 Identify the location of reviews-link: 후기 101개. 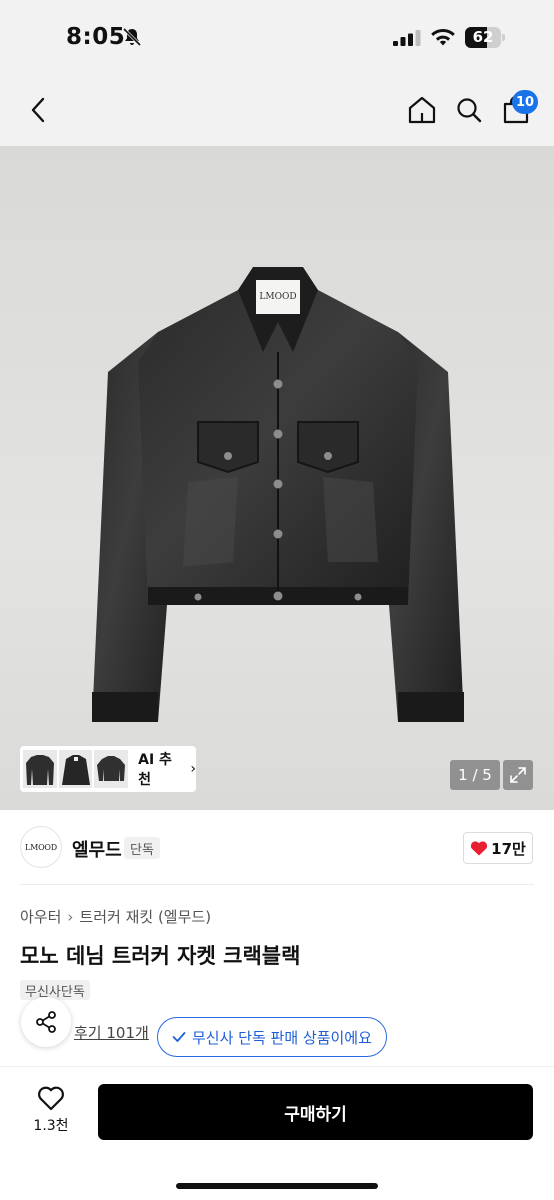
(111, 1032).